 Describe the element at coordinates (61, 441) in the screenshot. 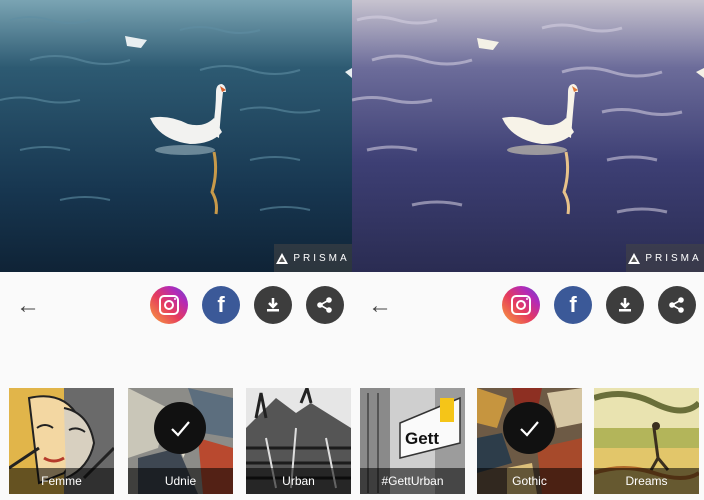

I see `filter-tile-femme: Femme` at that location.